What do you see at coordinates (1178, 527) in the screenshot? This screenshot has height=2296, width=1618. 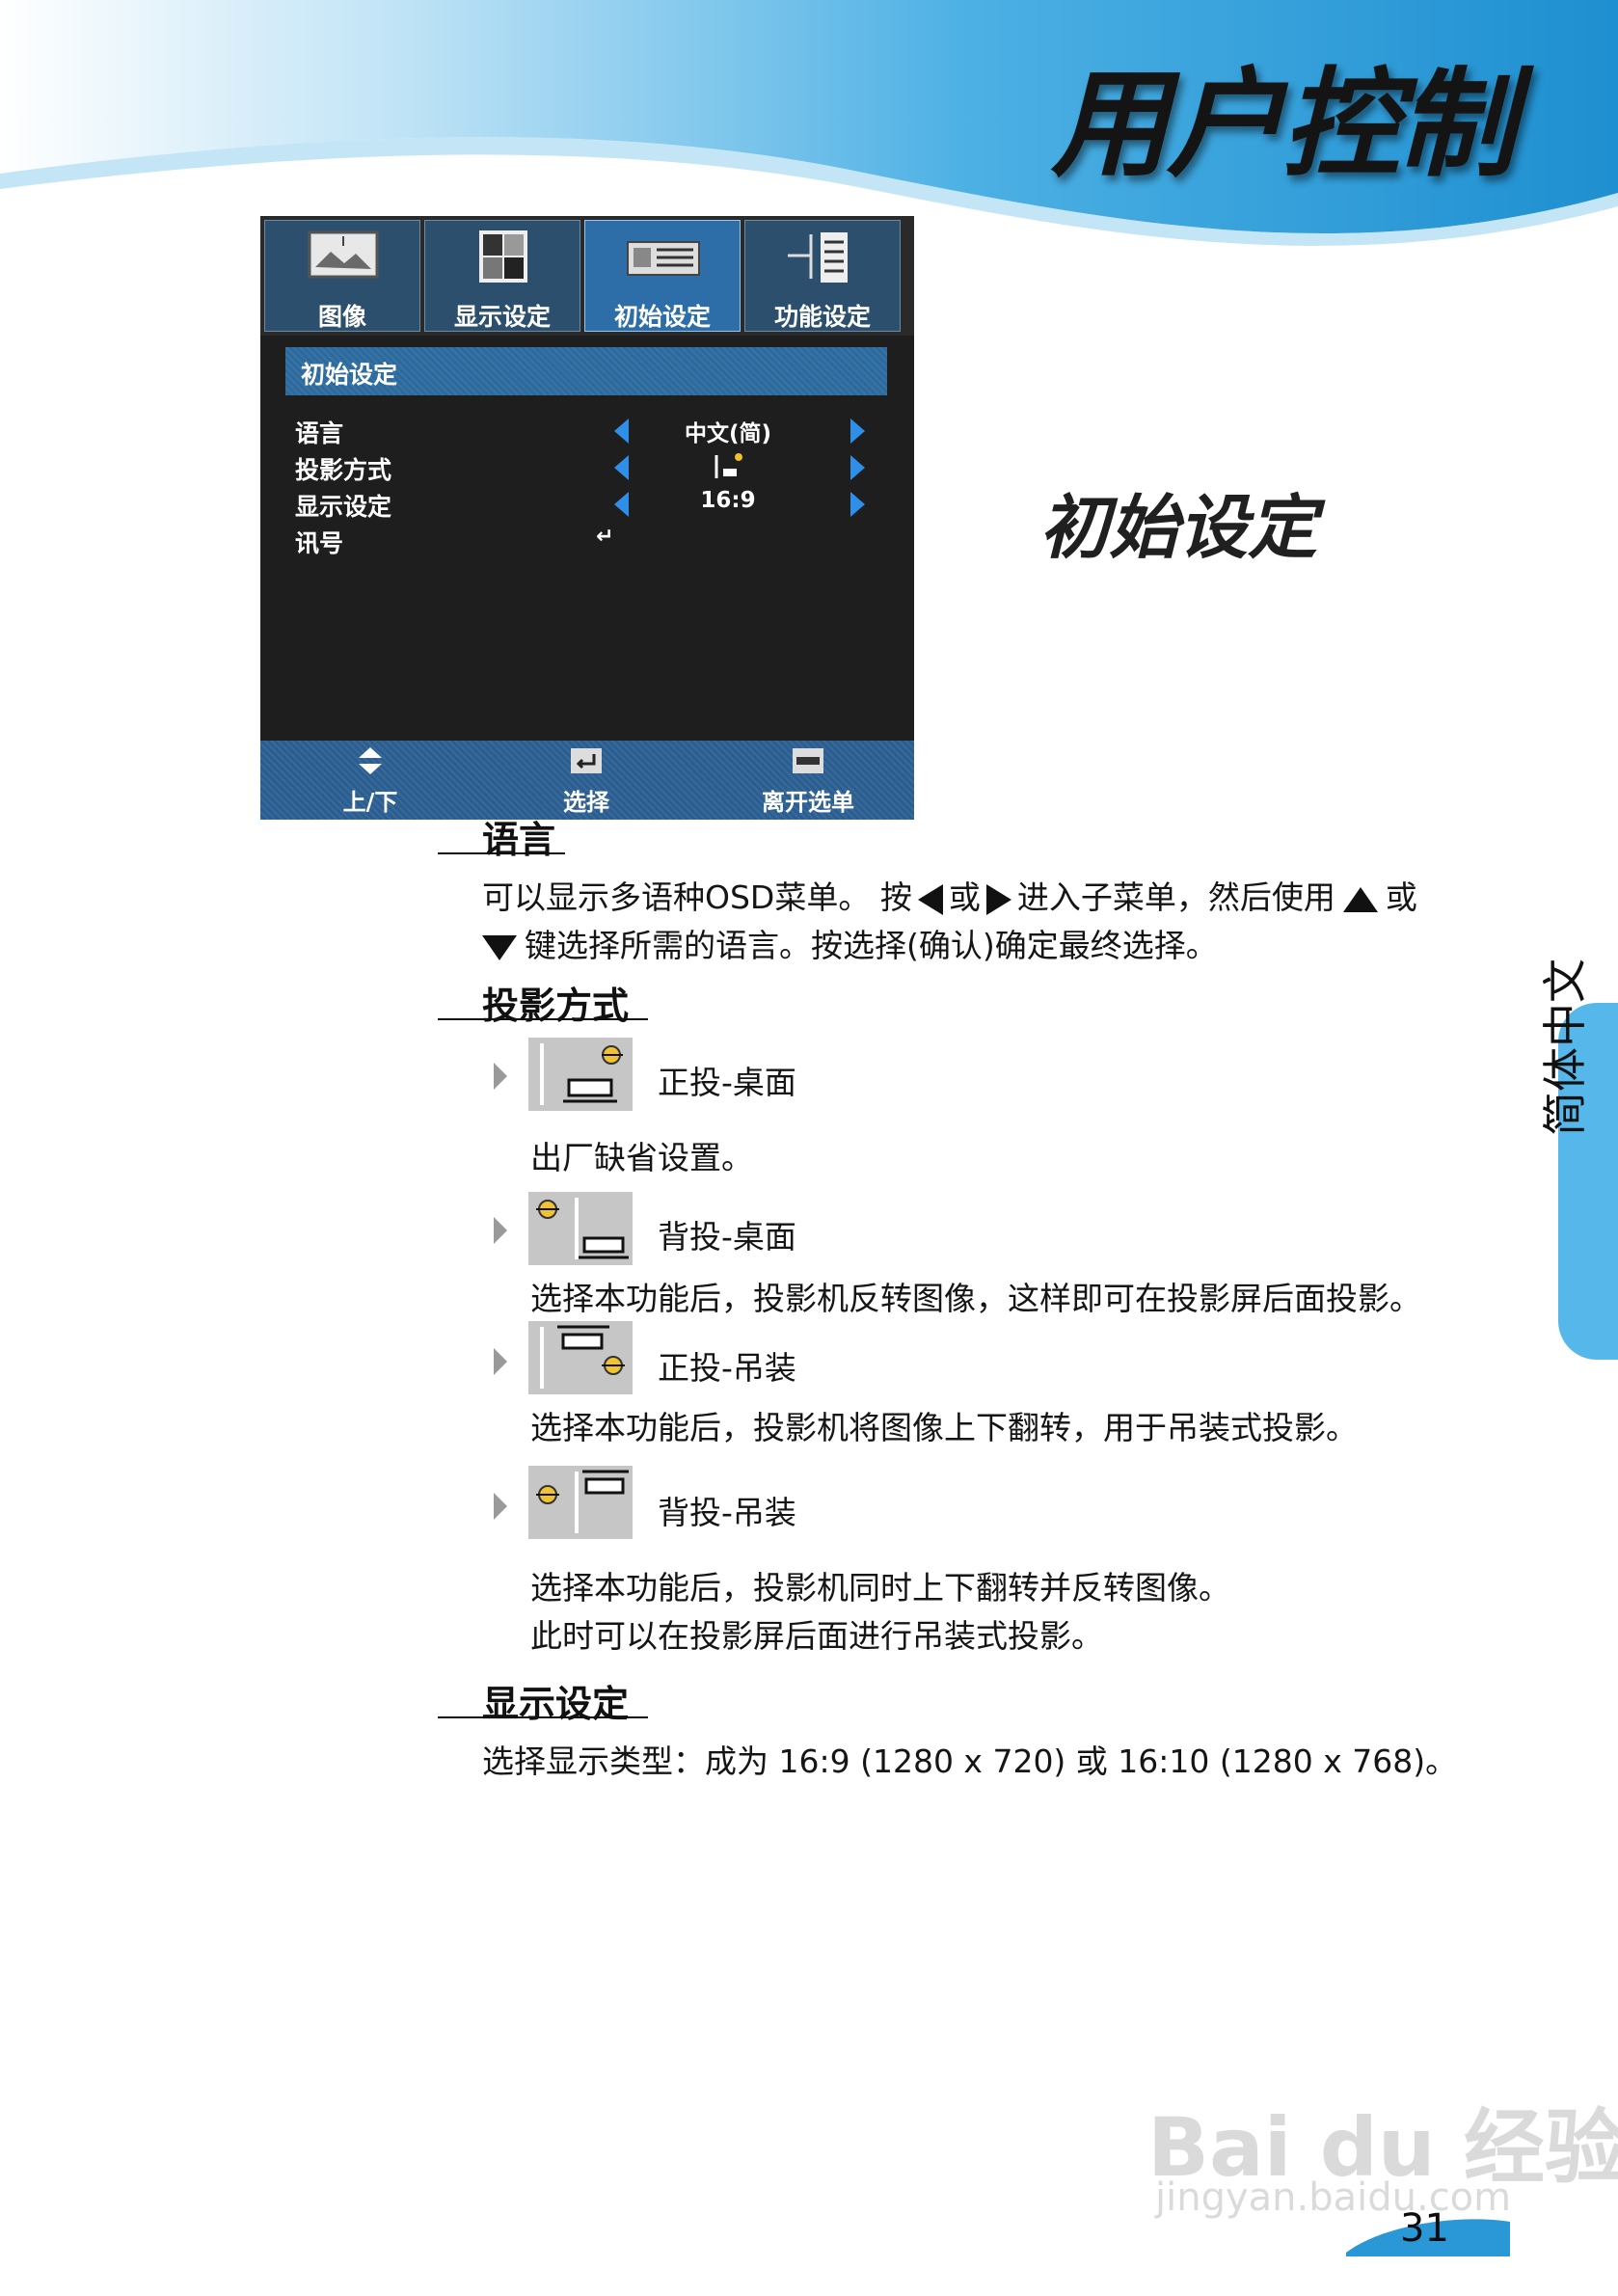 I see `side-heading: 初始设定` at bounding box center [1178, 527].